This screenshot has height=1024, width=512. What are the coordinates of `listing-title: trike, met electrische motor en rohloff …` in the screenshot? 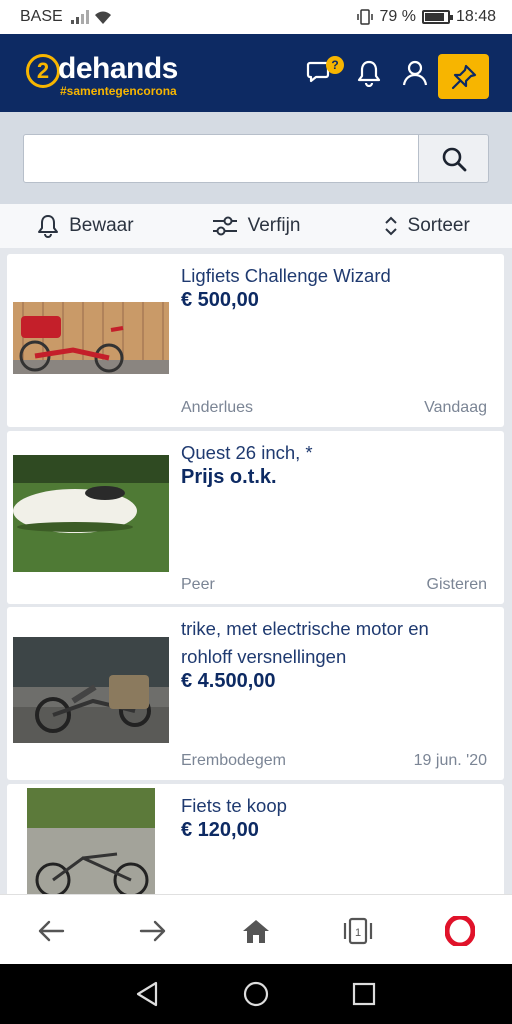 It's located at (331, 643).